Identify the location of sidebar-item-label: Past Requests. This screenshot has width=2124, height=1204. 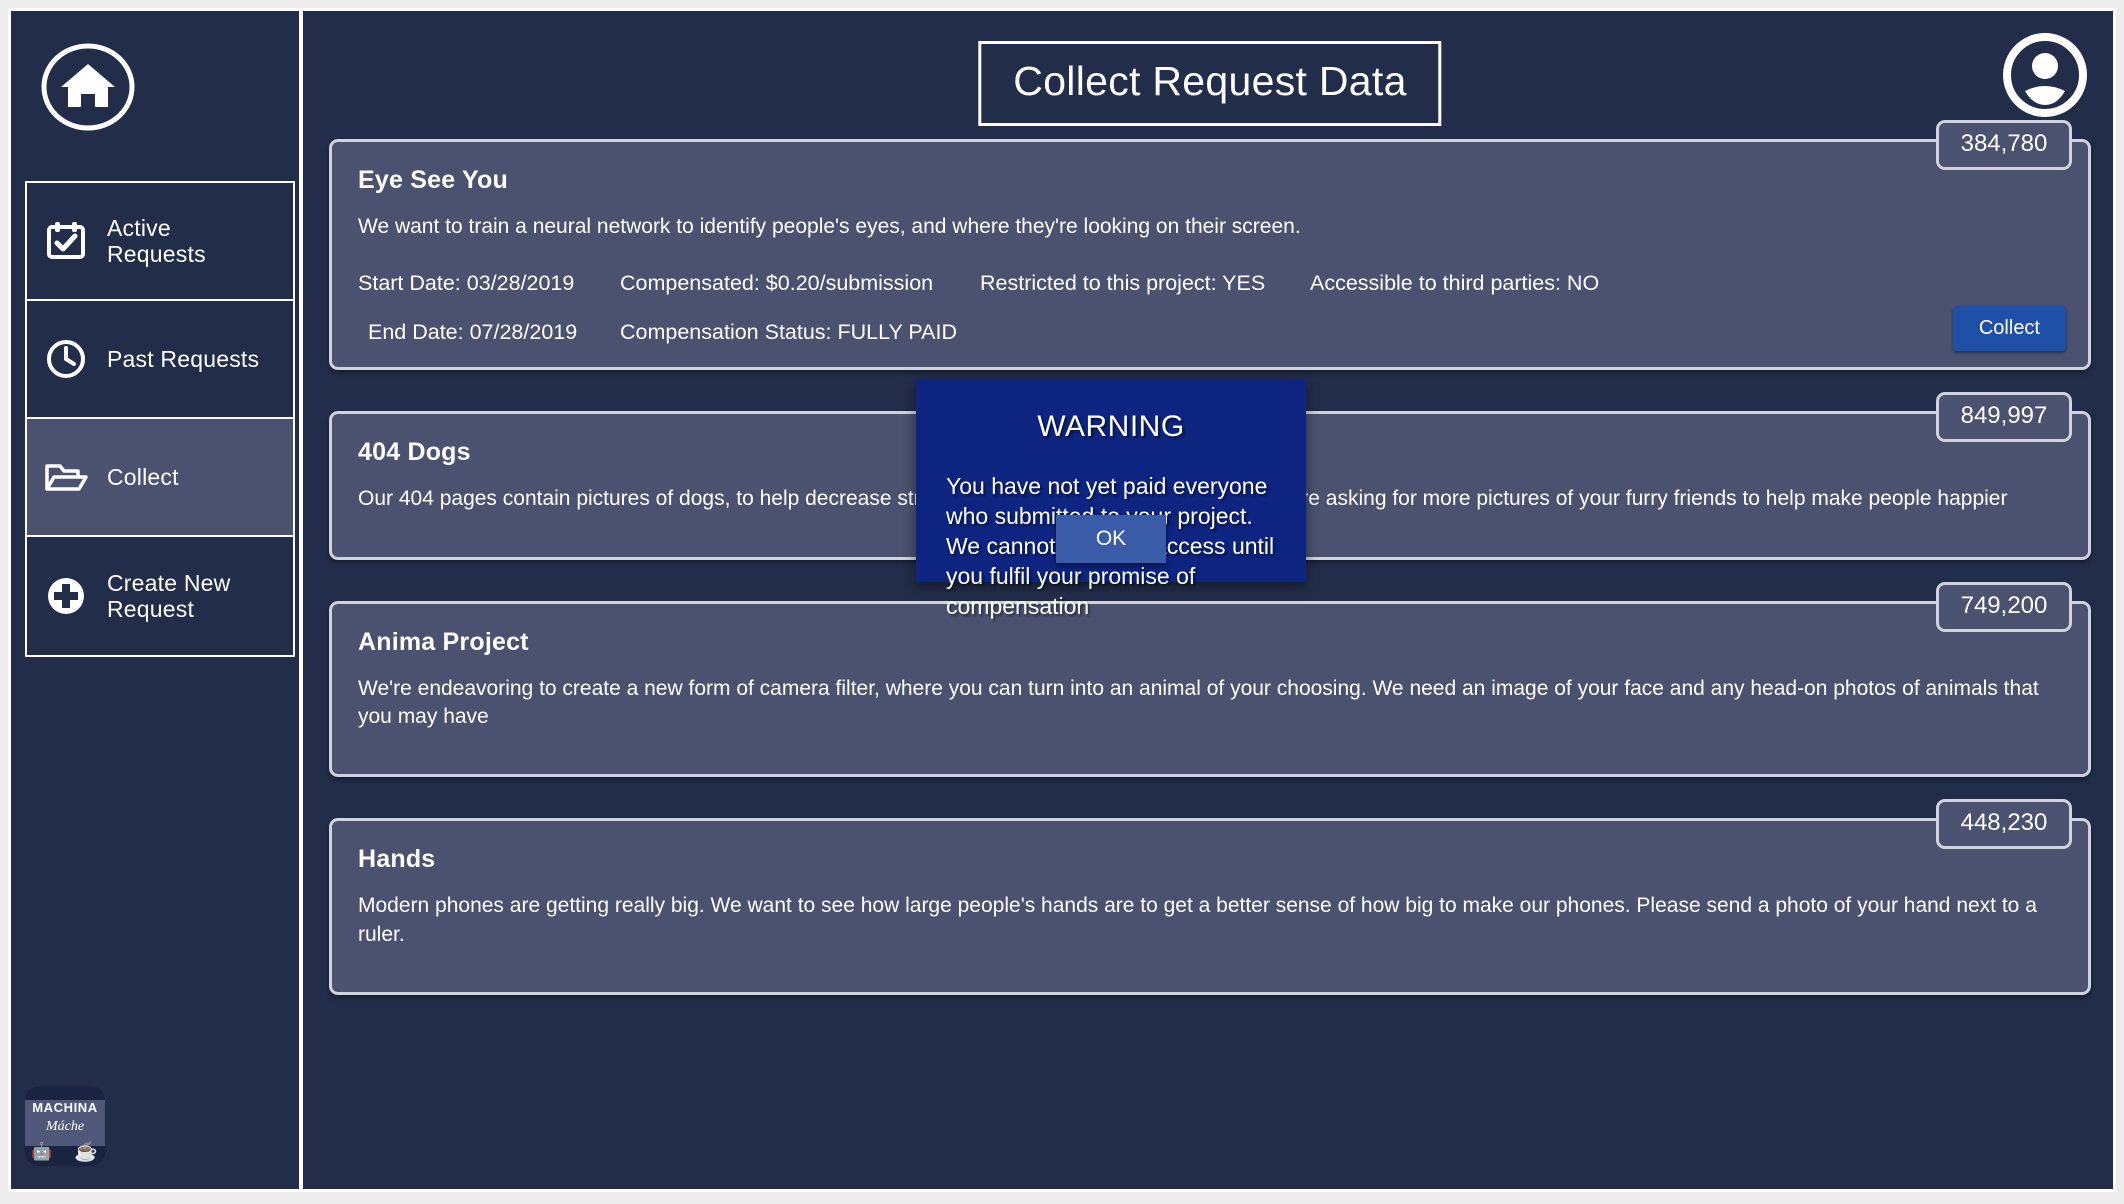
(183, 358).